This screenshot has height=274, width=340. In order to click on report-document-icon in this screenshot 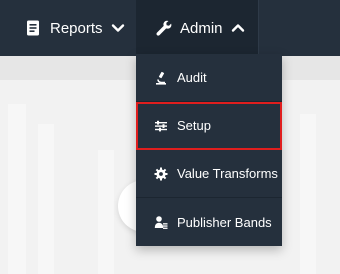, I will do `click(33, 28)`.